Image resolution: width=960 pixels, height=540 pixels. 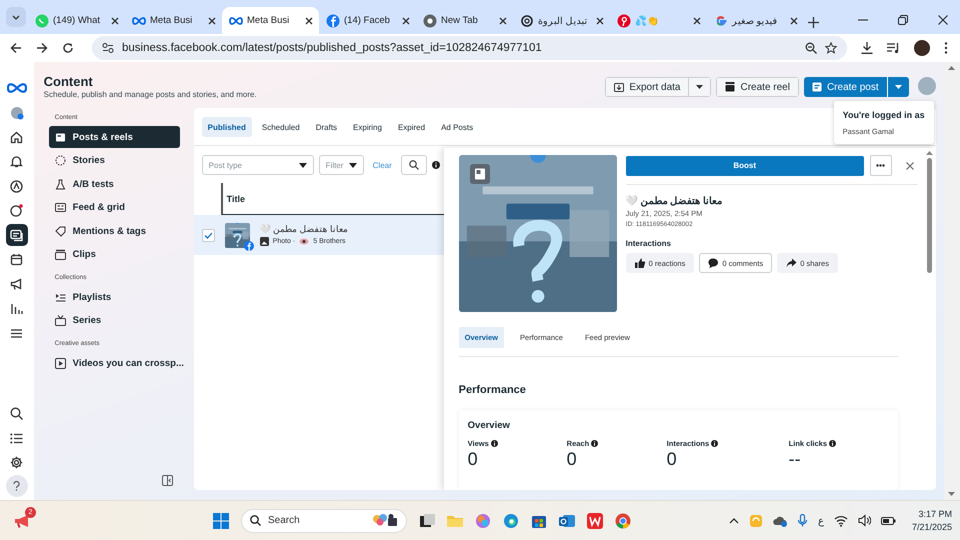 I want to click on browser-tab: New Tab, so click(x=464, y=20).